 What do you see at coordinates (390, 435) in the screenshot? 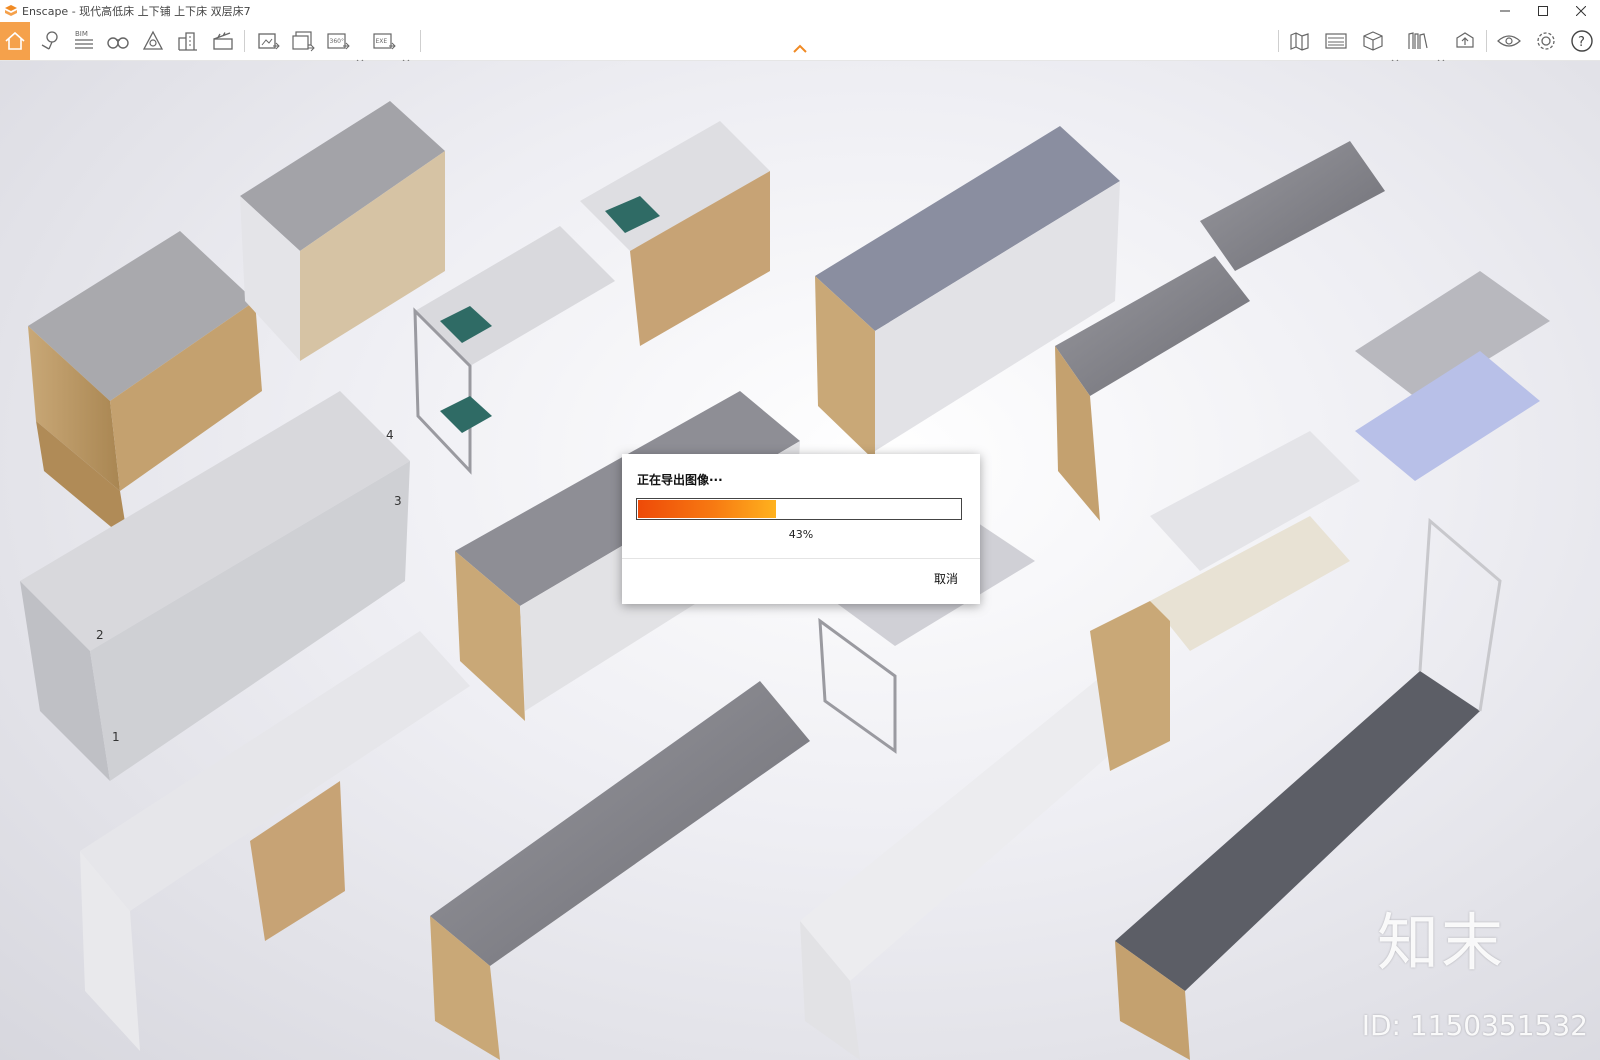
I see `svg-text: 4` at bounding box center [390, 435].